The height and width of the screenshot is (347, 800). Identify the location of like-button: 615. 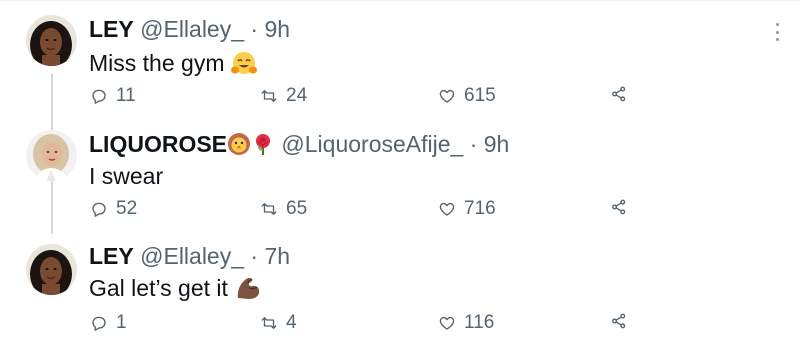
(467, 96).